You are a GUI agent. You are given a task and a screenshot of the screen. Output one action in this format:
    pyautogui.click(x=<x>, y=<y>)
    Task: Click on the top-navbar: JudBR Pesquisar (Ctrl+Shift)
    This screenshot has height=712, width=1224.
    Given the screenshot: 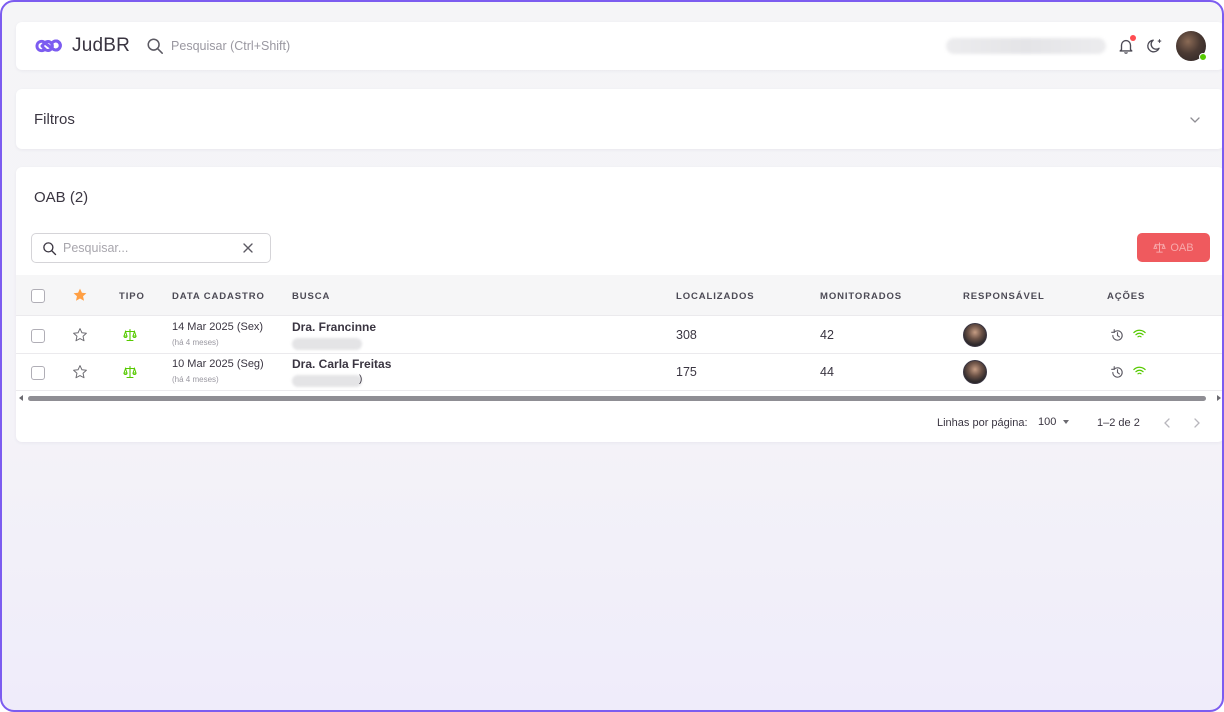 What is the action you would take?
    pyautogui.click(x=619, y=46)
    